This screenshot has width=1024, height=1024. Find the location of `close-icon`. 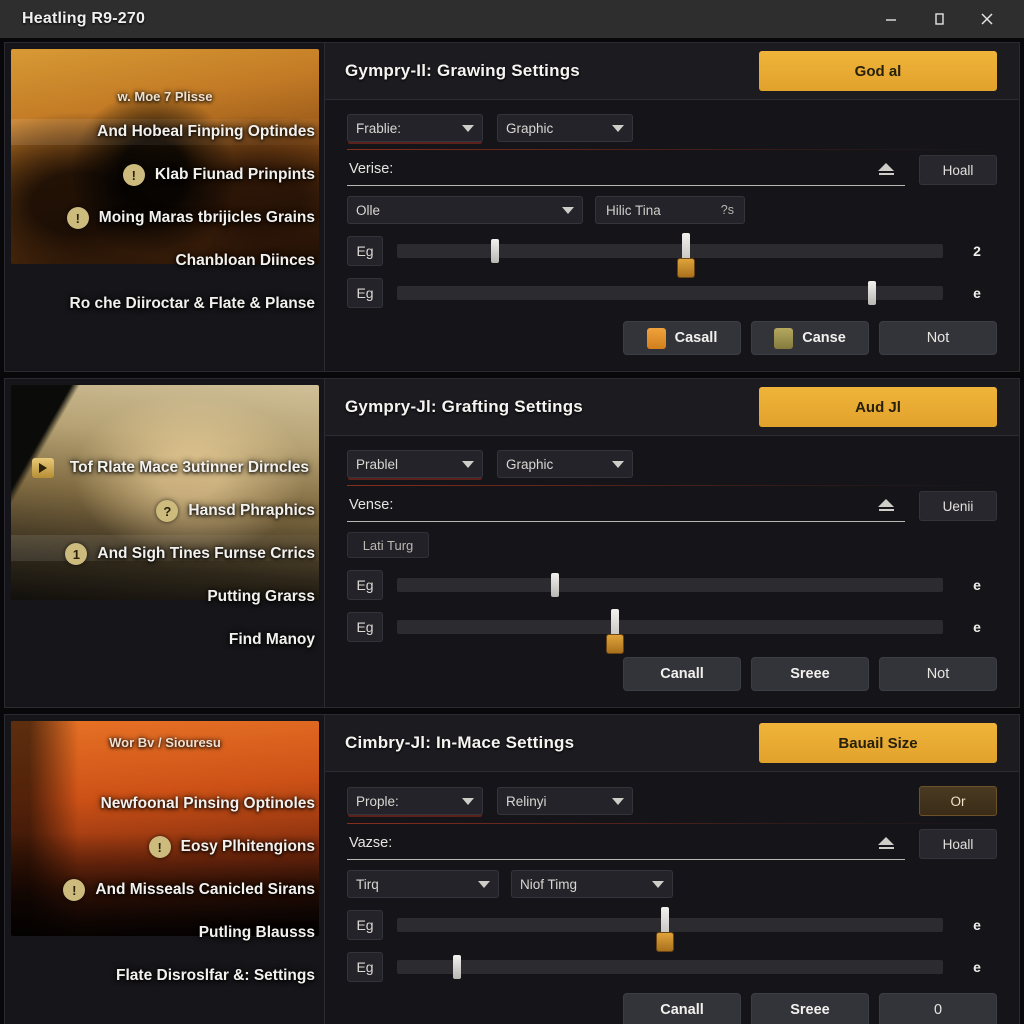

close-icon is located at coordinates (987, 19).